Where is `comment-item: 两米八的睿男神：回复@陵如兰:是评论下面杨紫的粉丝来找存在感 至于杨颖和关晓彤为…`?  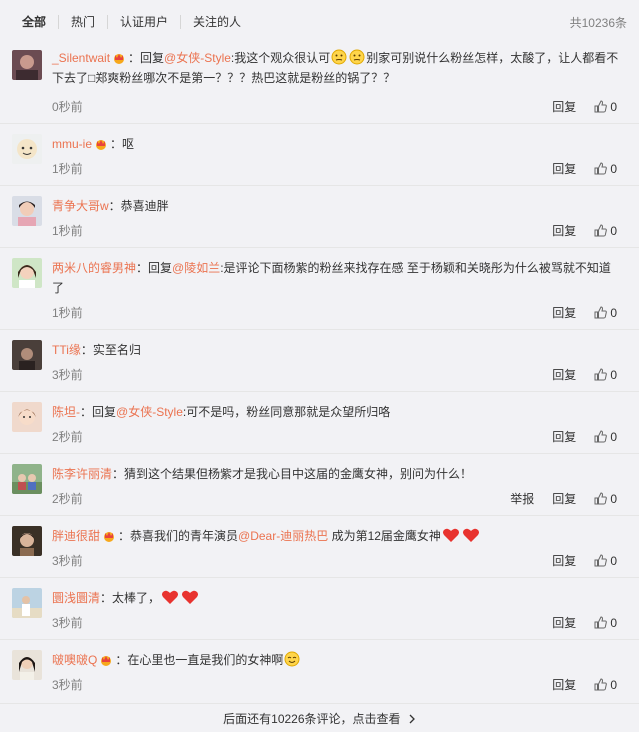 comment-item: 两米八的睿男神：回复@陵如兰:是评论下面杨紫的粉丝来找存在感 至于杨颖和关晓彤为… is located at coordinates (319, 289).